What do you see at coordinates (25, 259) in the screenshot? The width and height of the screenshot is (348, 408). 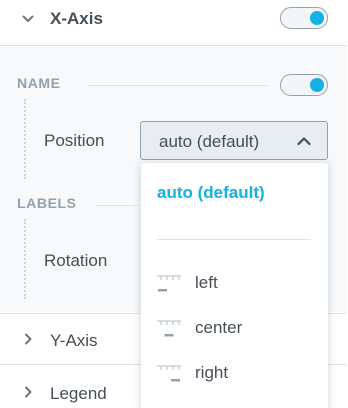 I see `labels-group-guide` at bounding box center [25, 259].